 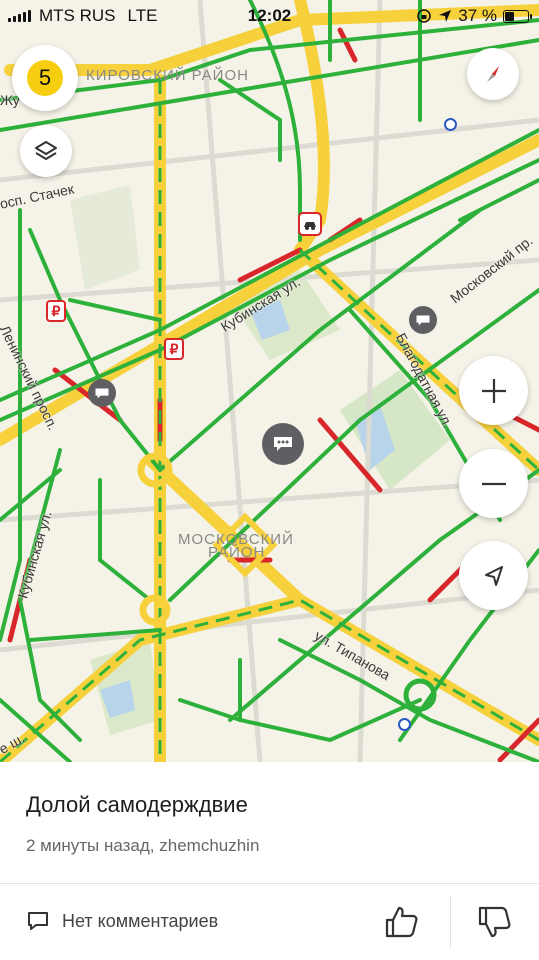 I want to click on zoom-in-button, so click(x=493, y=390).